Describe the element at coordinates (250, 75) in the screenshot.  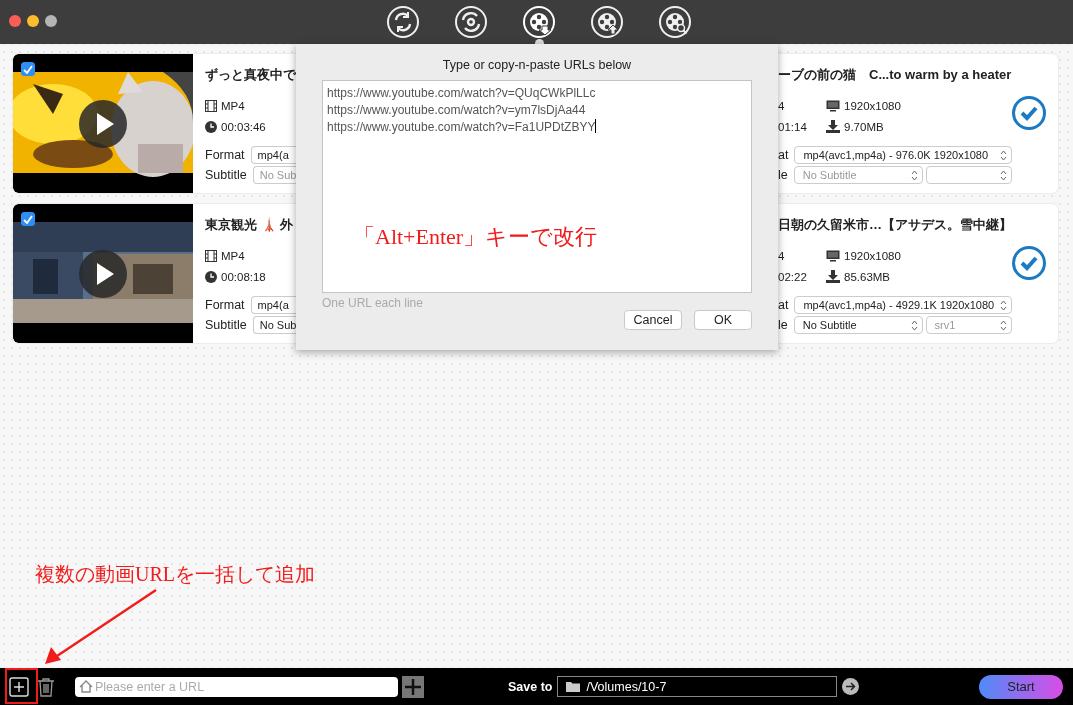
I see `video-title: ずっと真夜中で` at that location.